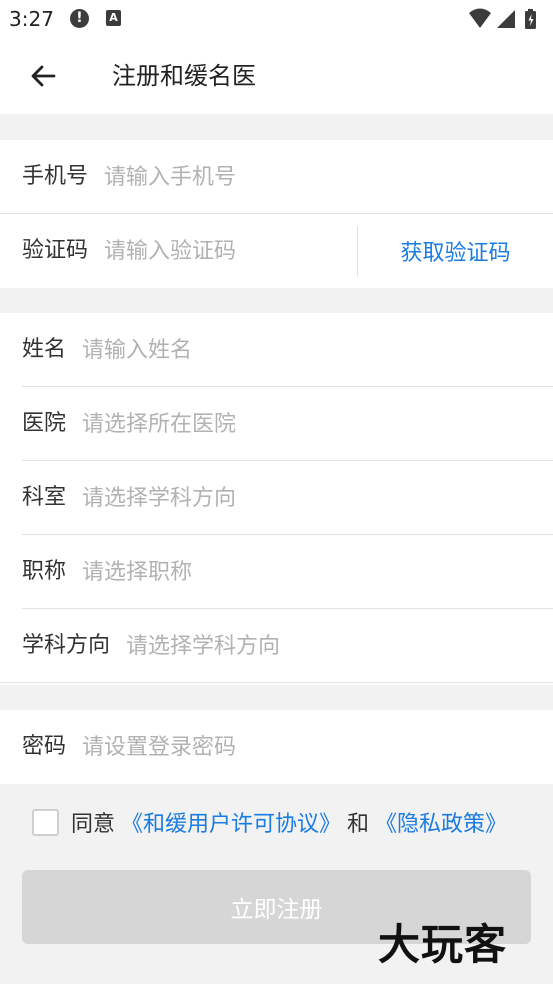 Image resolution: width=553 pixels, height=984 pixels. I want to click on hospital-row: 医院, so click(276, 424).